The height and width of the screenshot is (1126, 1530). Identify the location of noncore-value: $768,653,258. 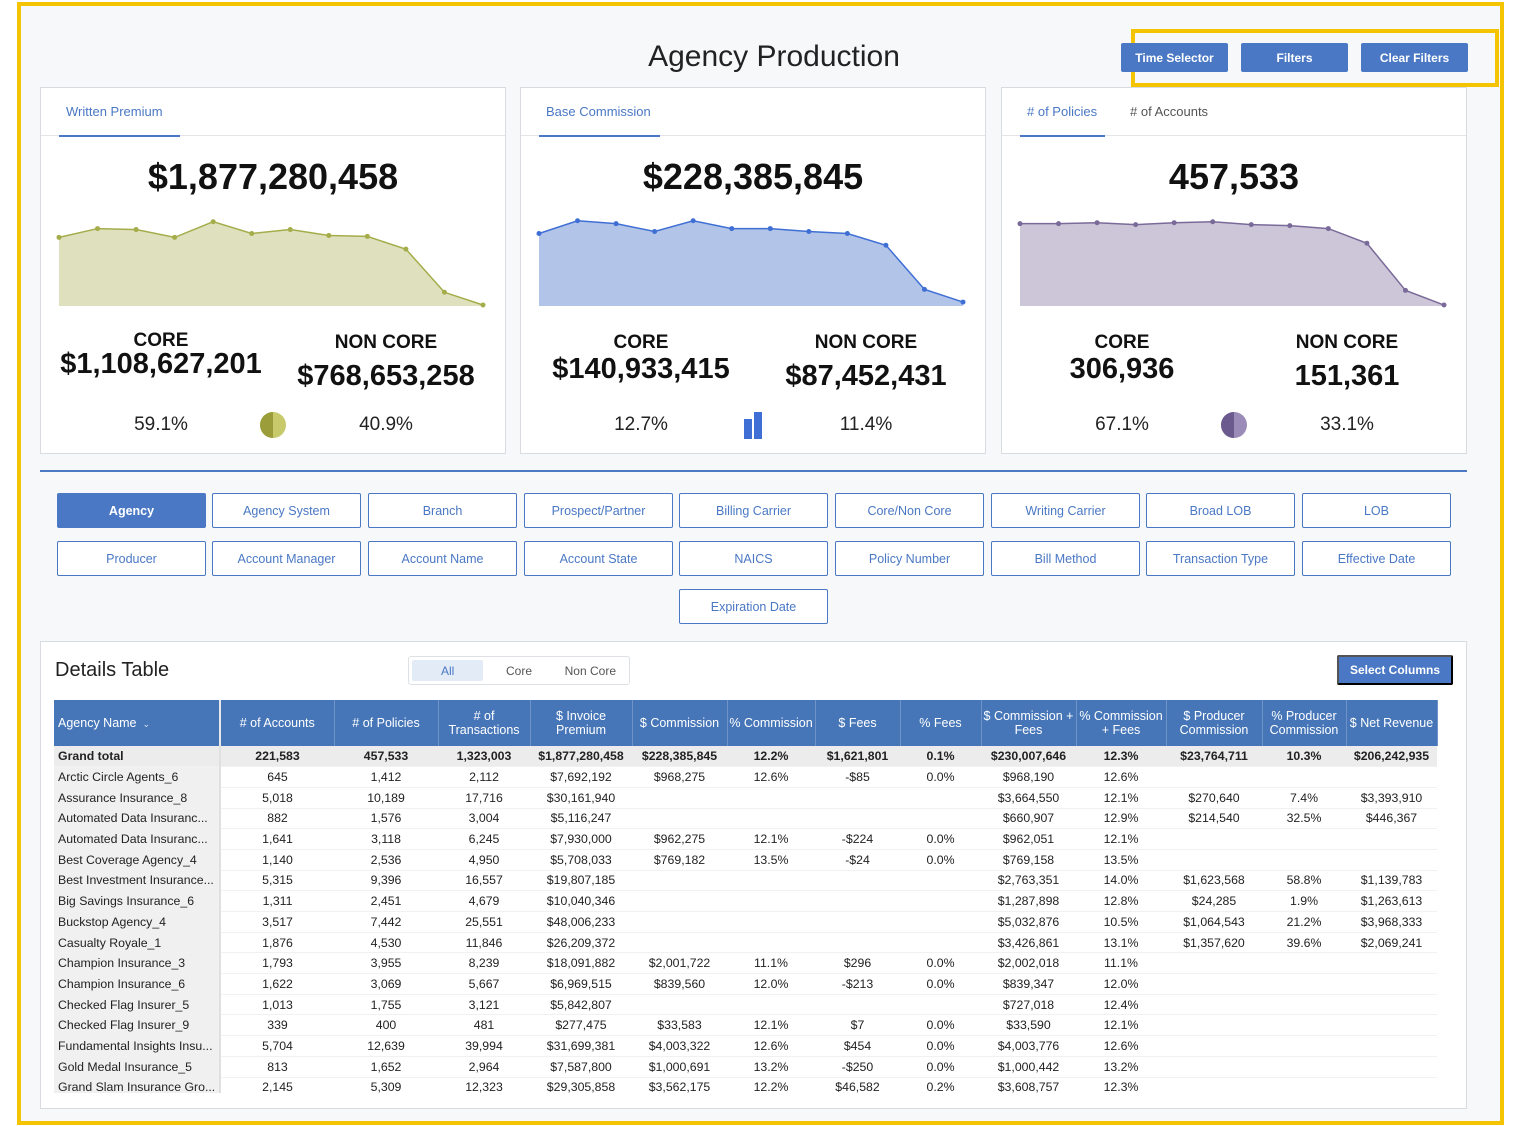
(386, 376).